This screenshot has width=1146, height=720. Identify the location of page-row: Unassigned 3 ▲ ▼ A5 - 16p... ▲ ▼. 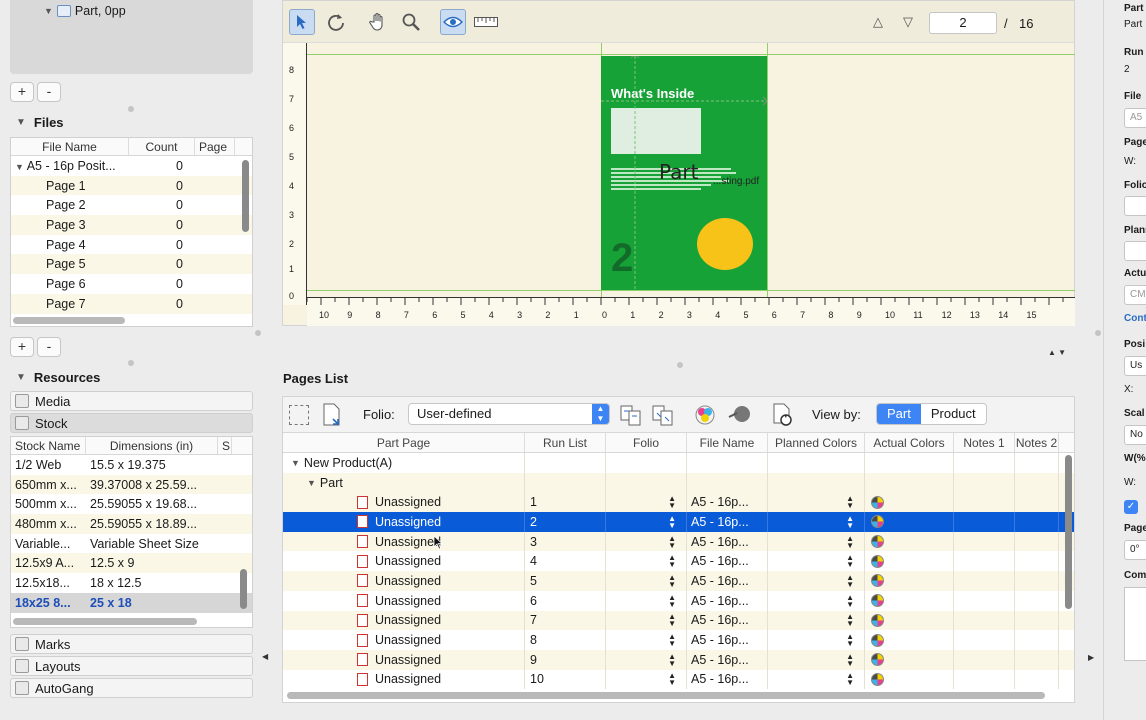
(678, 541).